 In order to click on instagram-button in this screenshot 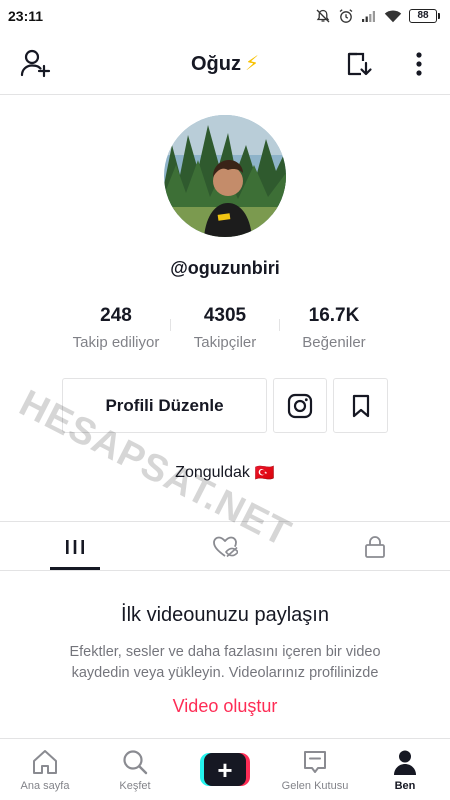, I will do `click(300, 405)`.